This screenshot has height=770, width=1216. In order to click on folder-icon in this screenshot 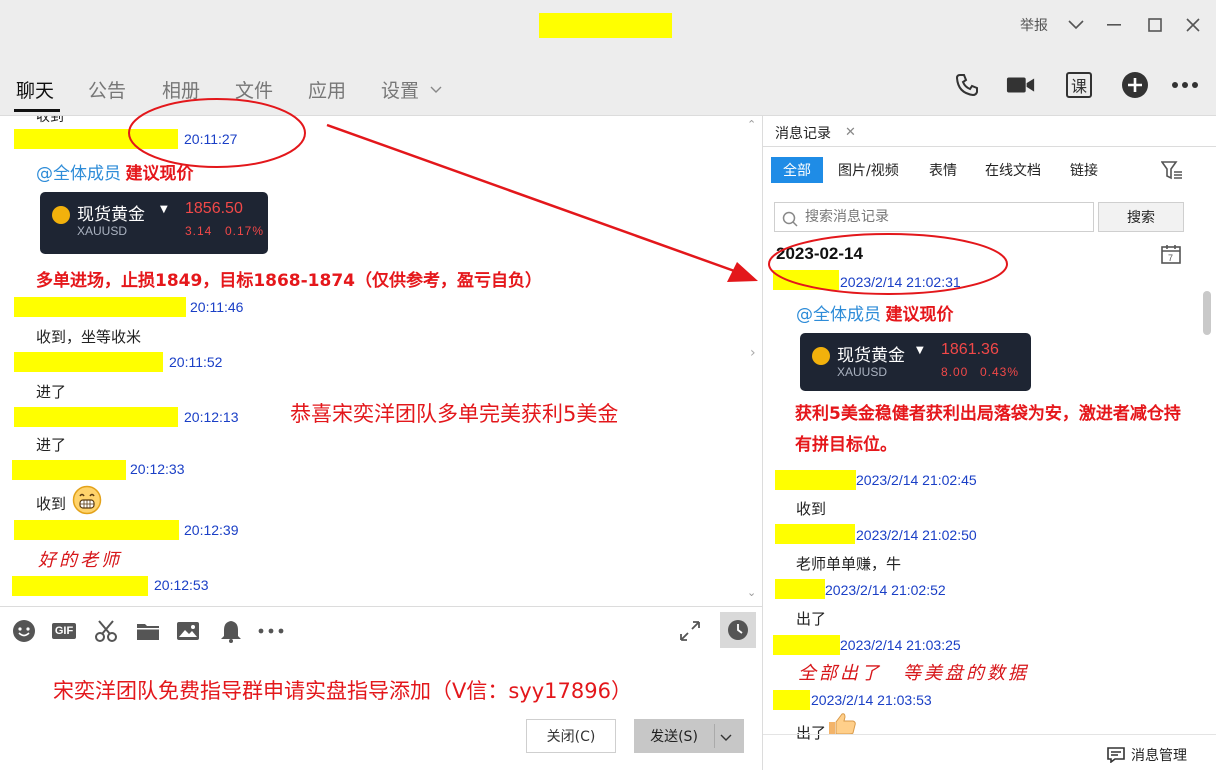, I will do `click(148, 631)`.